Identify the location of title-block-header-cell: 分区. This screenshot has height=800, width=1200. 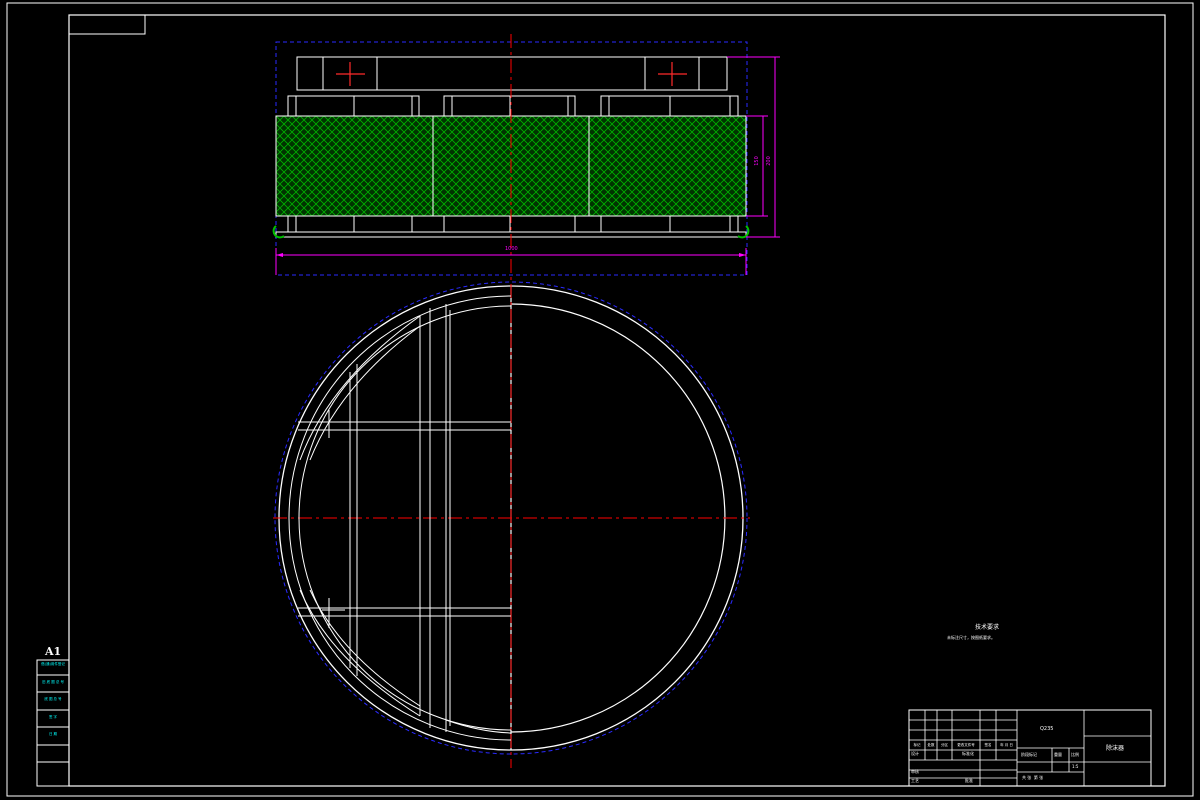
(944, 745).